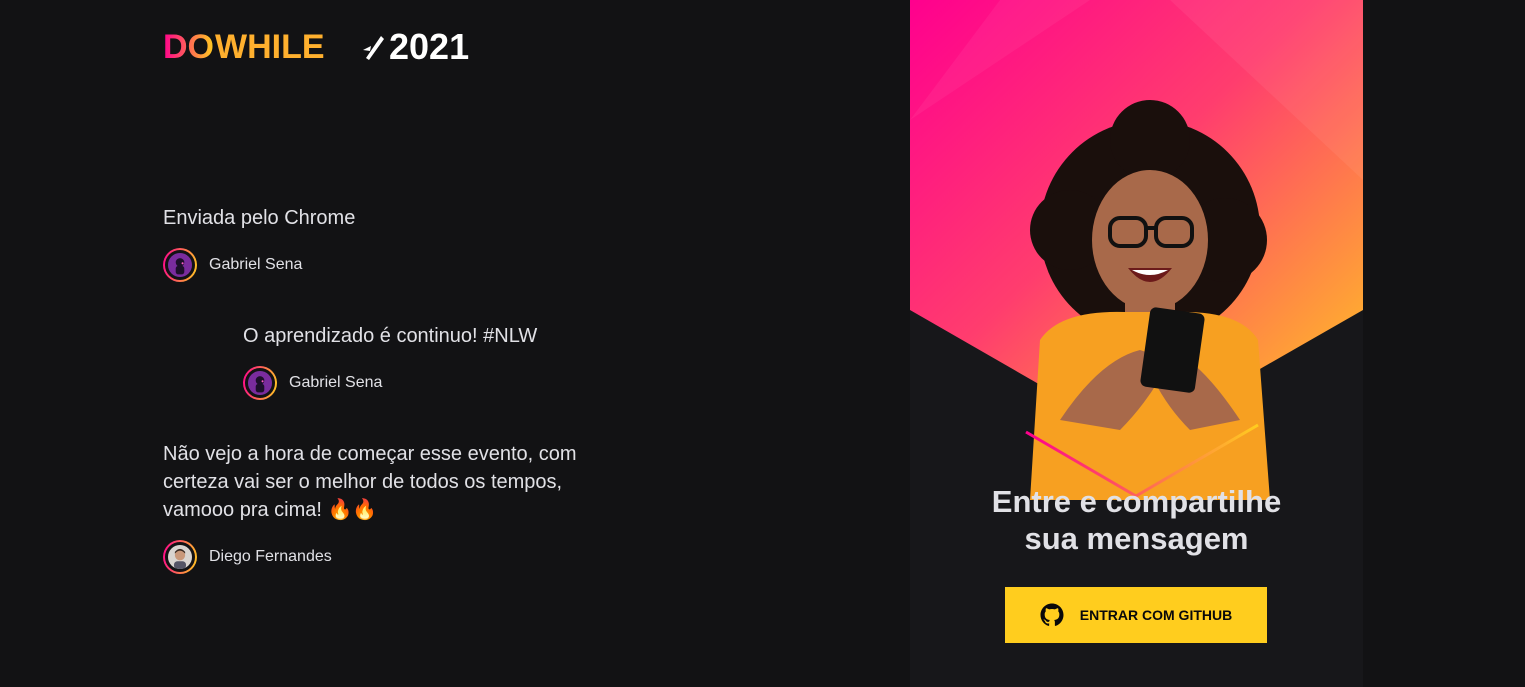  What do you see at coordinates (1136, 538) in the screenshot?
I see `login-title-line2: sua mensagem` at bounding box center [1136, 538].